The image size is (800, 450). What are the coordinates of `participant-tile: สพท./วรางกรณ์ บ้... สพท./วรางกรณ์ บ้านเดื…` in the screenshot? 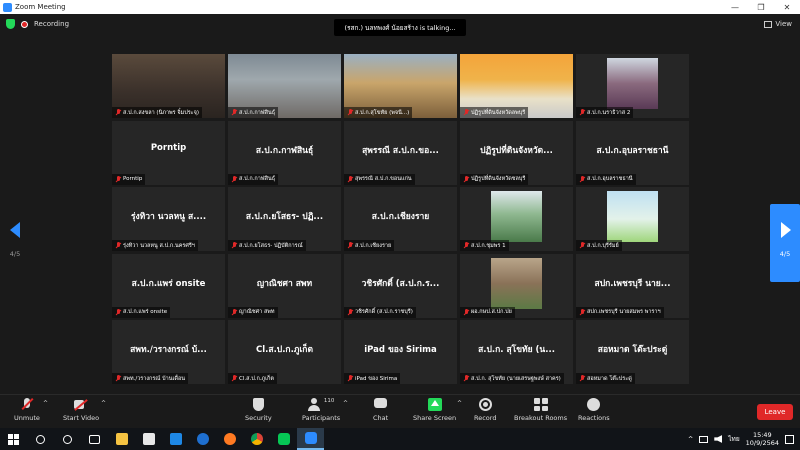 It's located at (168, 352).